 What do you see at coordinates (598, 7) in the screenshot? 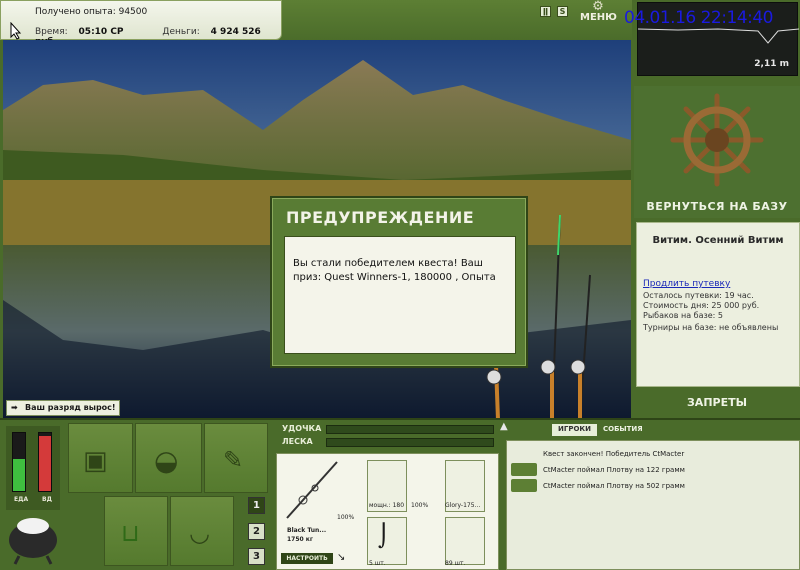
I see `gear-icon: ⚙` at bounding box center [598, 7].